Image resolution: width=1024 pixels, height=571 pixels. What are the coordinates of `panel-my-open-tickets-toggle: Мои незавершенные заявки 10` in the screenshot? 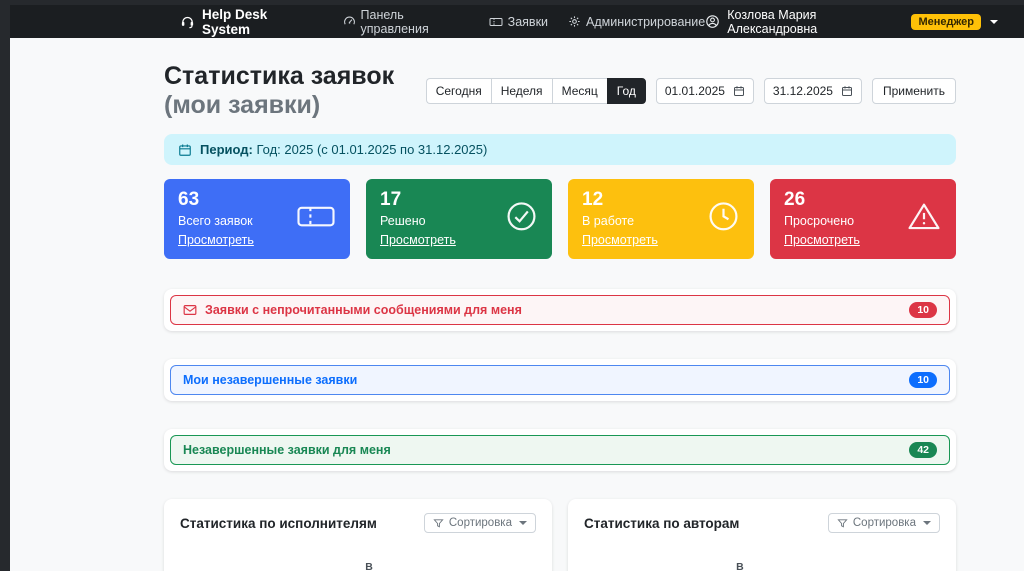 It's located at (560, 380).